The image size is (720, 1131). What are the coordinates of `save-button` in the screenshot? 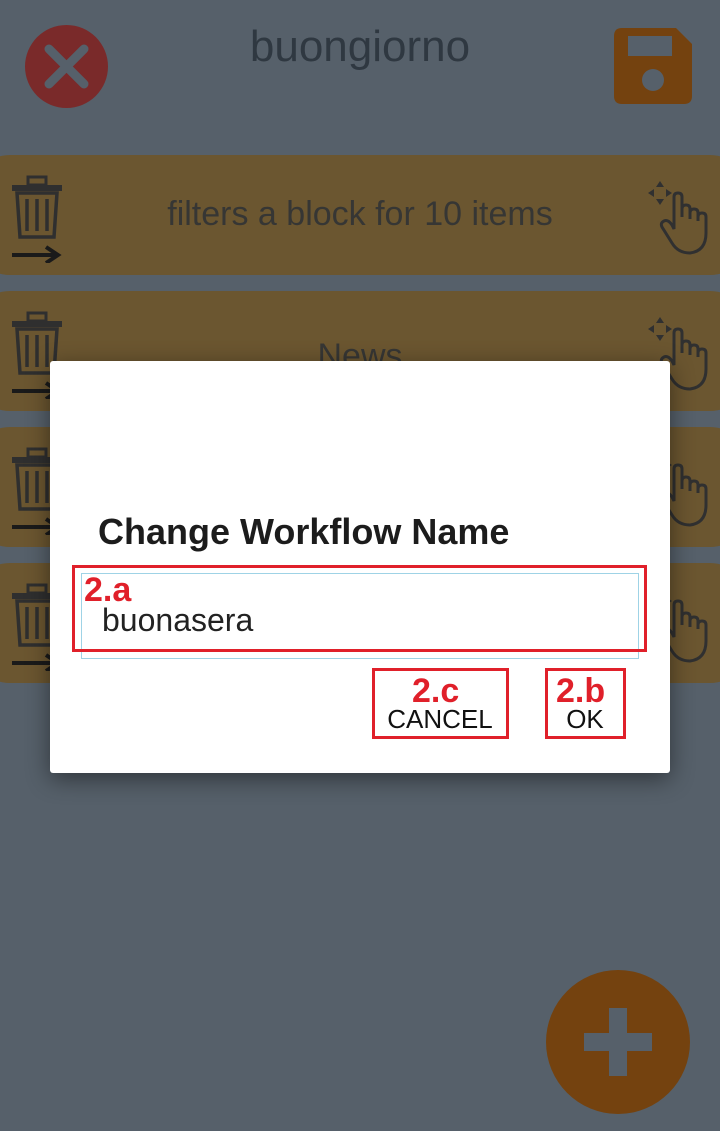 It's located at (653, 66).